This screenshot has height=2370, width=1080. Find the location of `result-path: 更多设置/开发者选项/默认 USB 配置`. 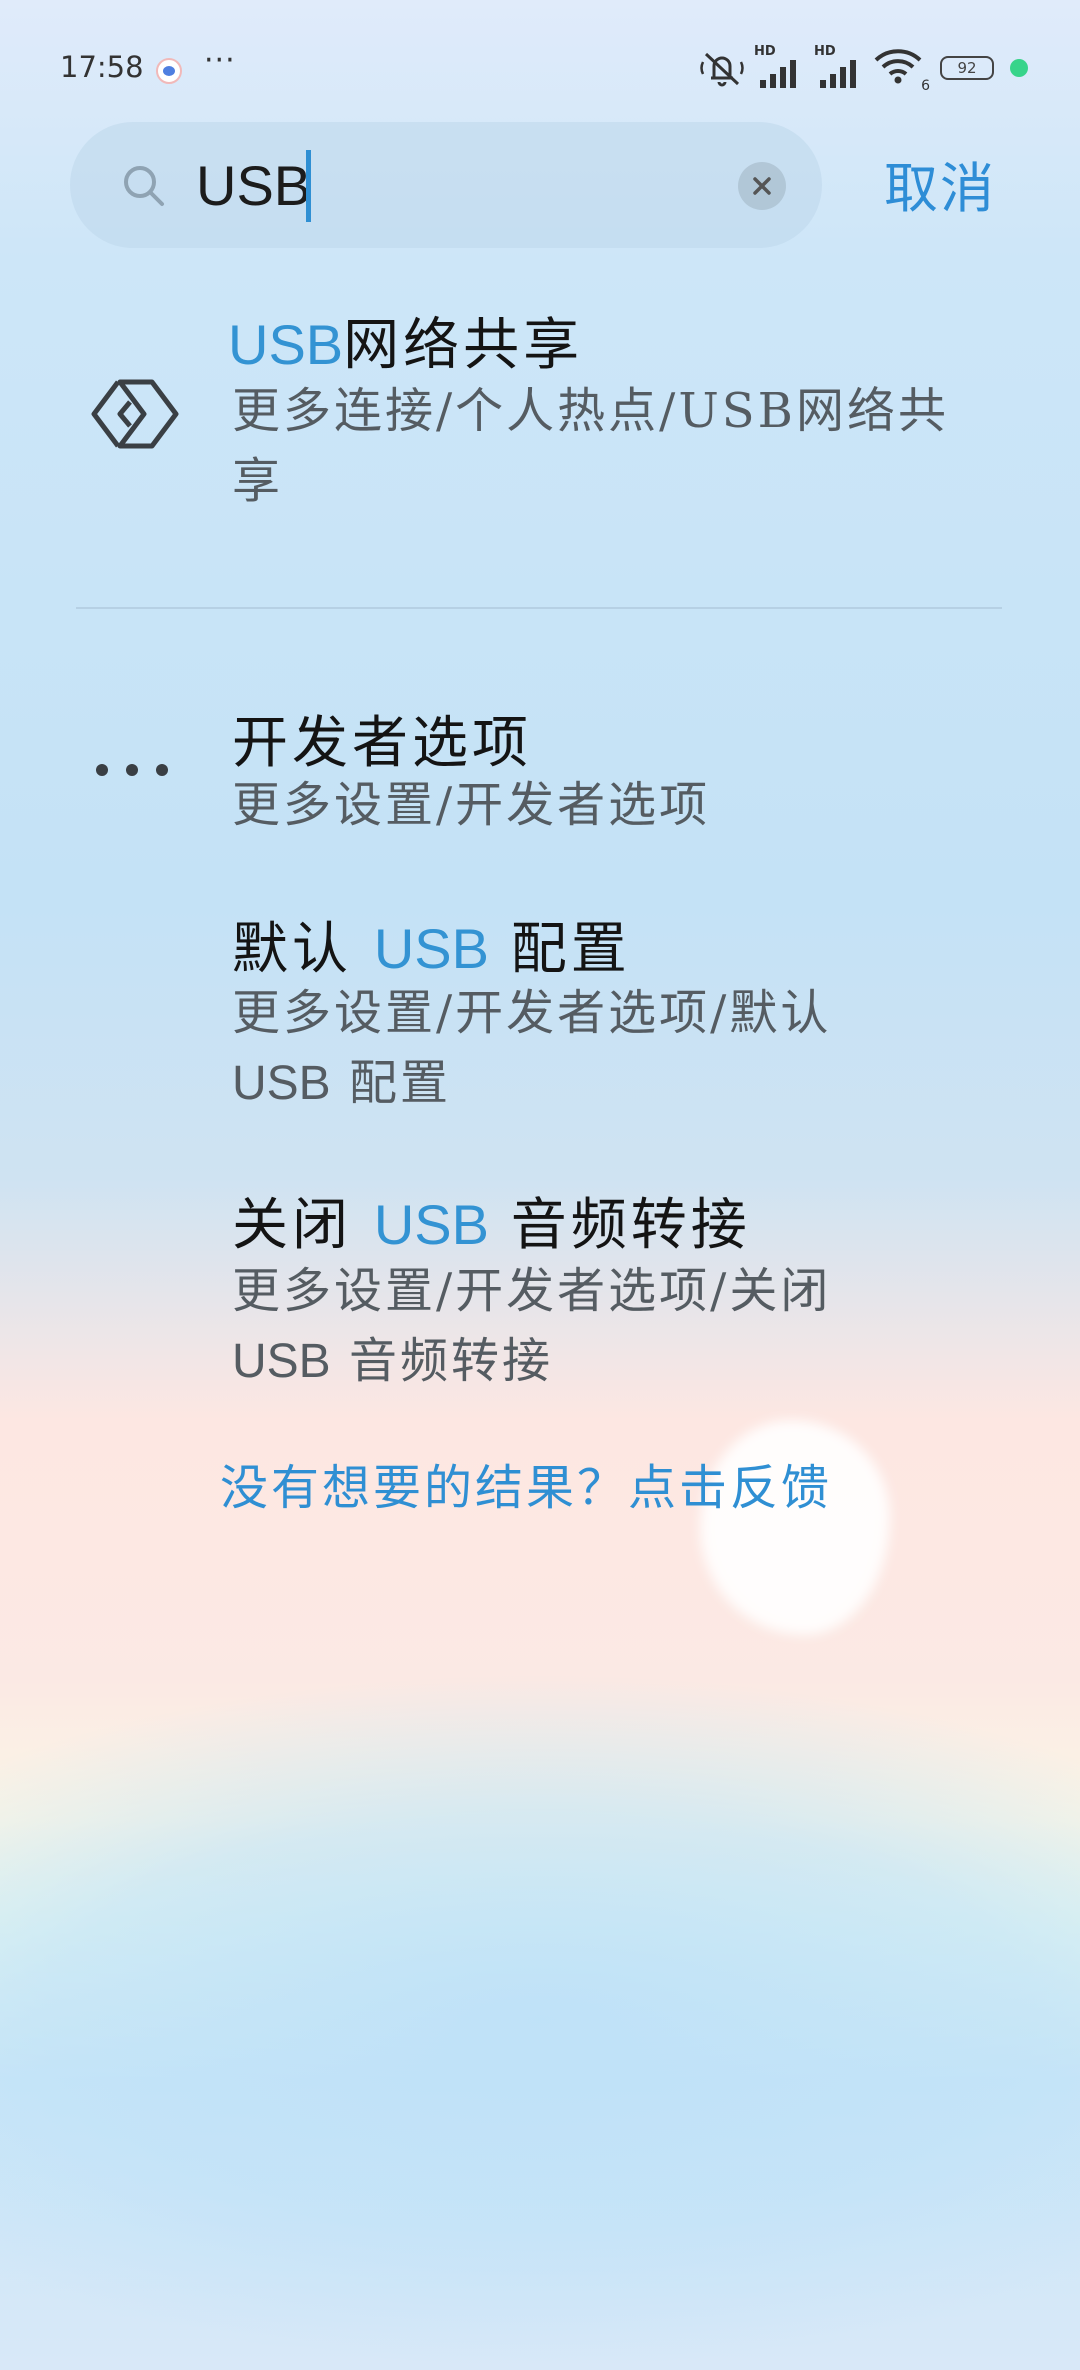

result-path: 更多设置/开发者选项/默认 USB 配置 is located at coordinates (642, 1048).